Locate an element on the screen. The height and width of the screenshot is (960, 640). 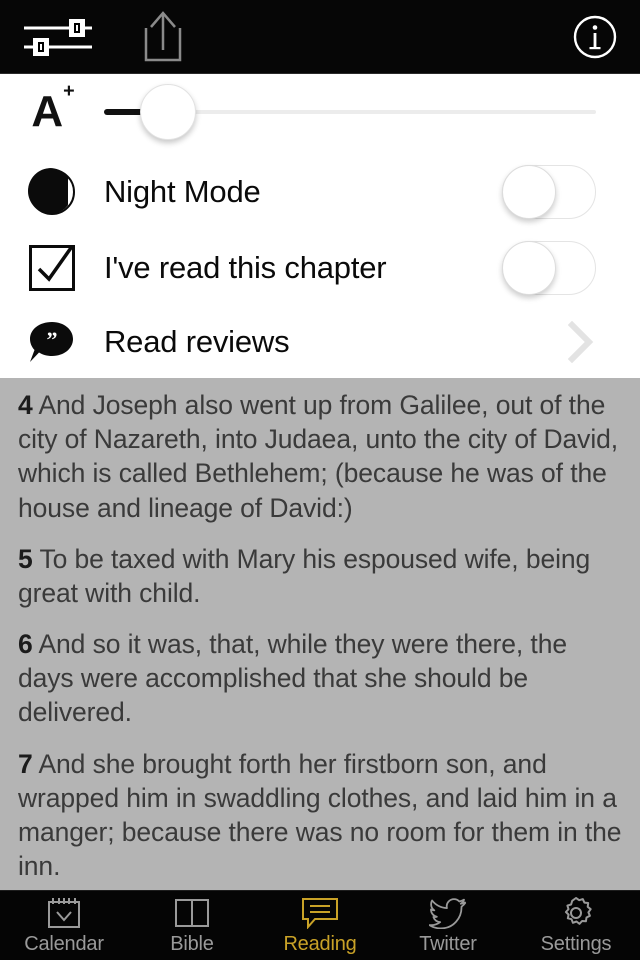
checkbox-icon is located at coordinates (52, 268).